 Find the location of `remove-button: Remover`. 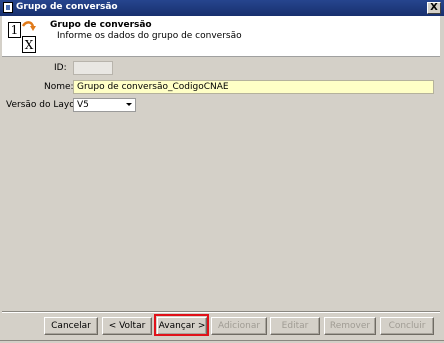

remove-button: Remover is located at coordinates (350, 326).